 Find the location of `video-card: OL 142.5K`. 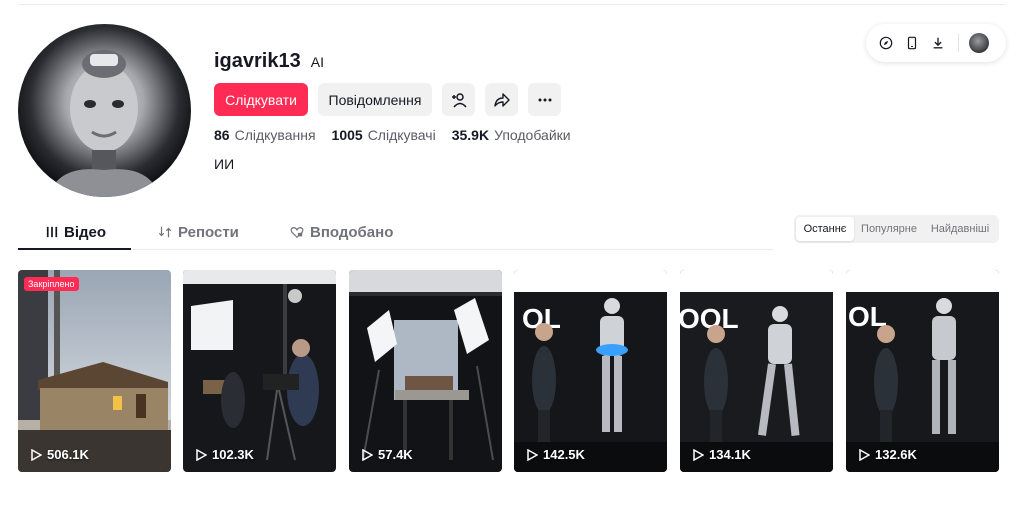

video-card: OL 142.5K is located at coordinates (590, 371).